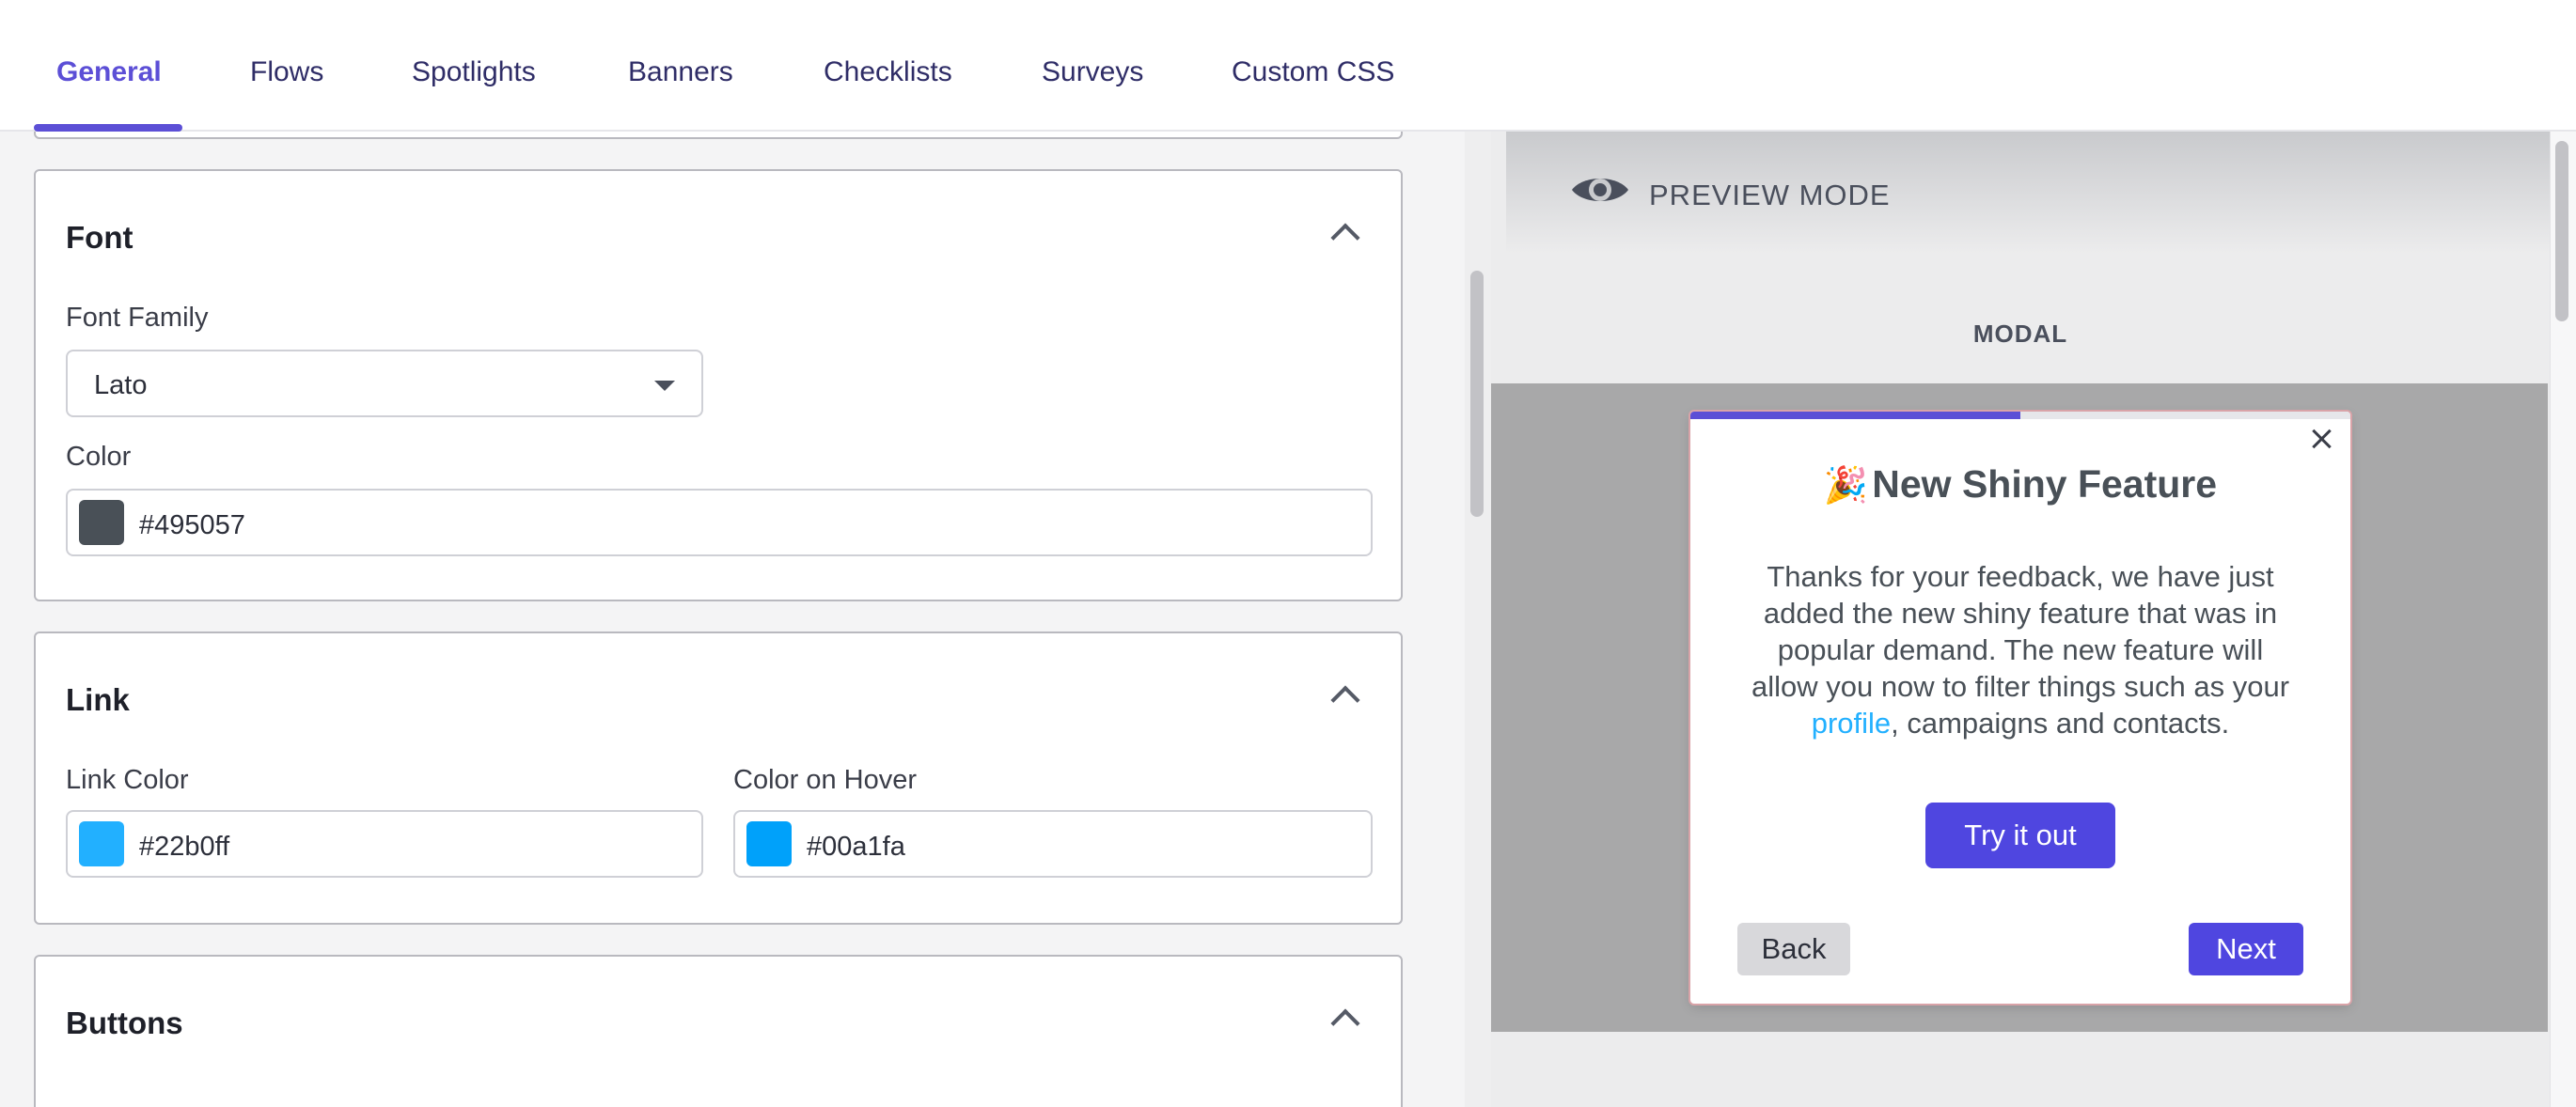 This screenshot has width=2576, height=1107. I want to click on font-color-field: #495057, so click(720, 523).